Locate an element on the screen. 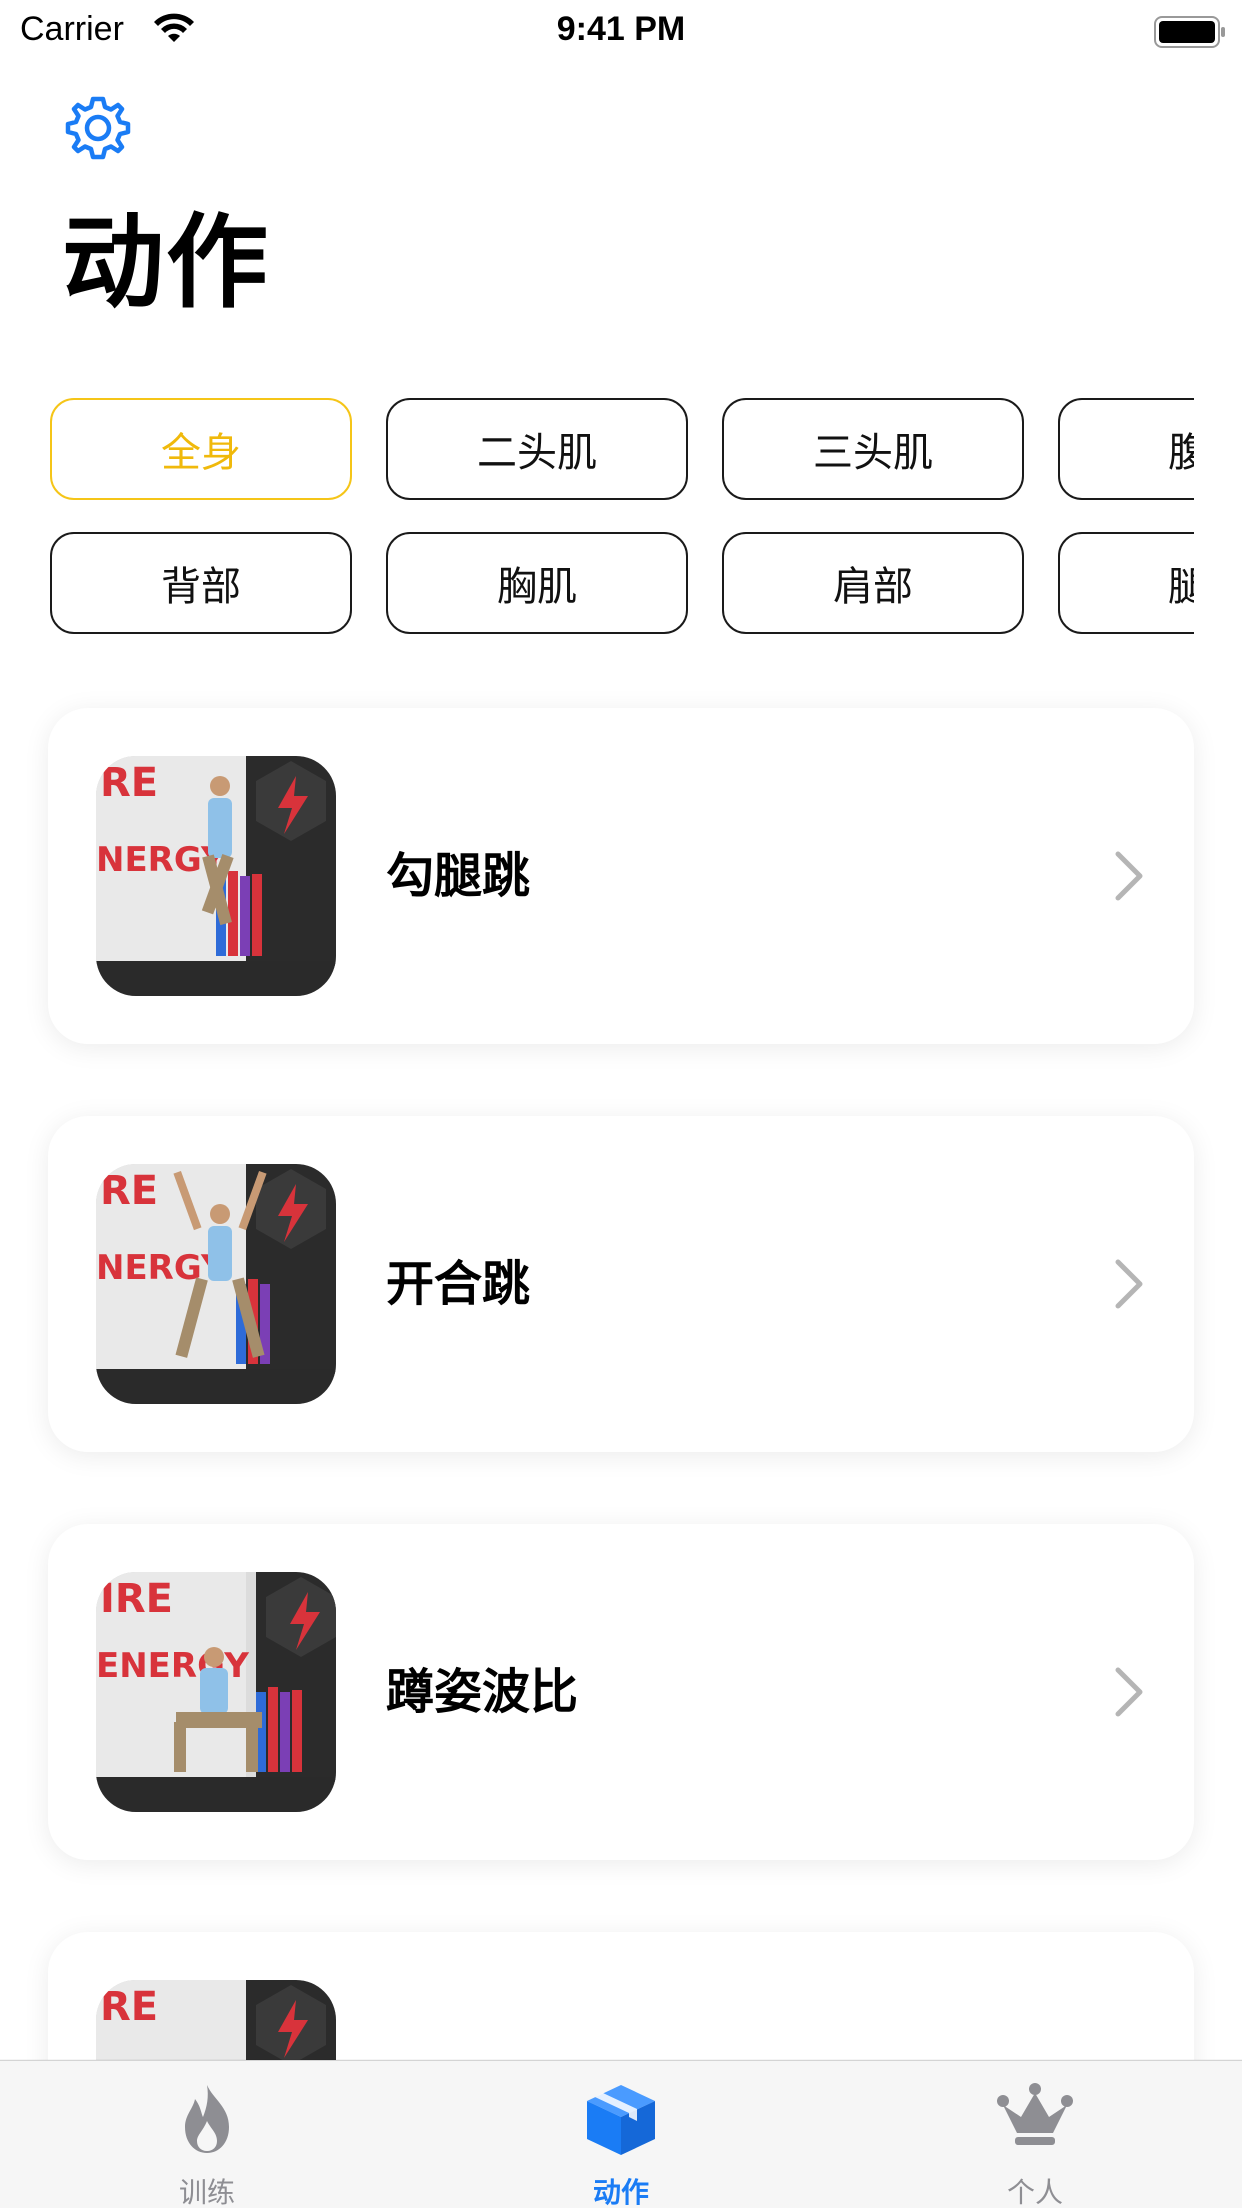 The image size is (1242, 2208). svg-text: IRE is located at coordinates (136, 1599).